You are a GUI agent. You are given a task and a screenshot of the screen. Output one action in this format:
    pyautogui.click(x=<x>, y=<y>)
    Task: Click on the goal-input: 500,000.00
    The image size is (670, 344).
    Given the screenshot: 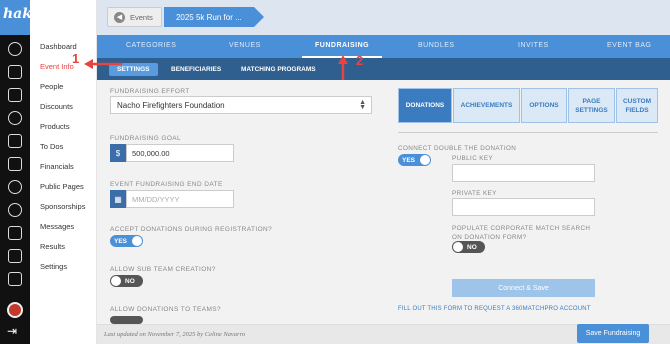 What is the action you would take?
    pyautogui.click(x=180, y=153)
    